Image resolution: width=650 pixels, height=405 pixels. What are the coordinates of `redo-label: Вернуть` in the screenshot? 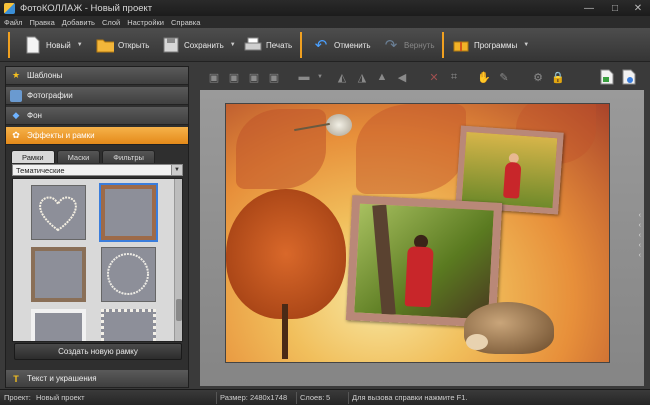 It's located at (419, 45).